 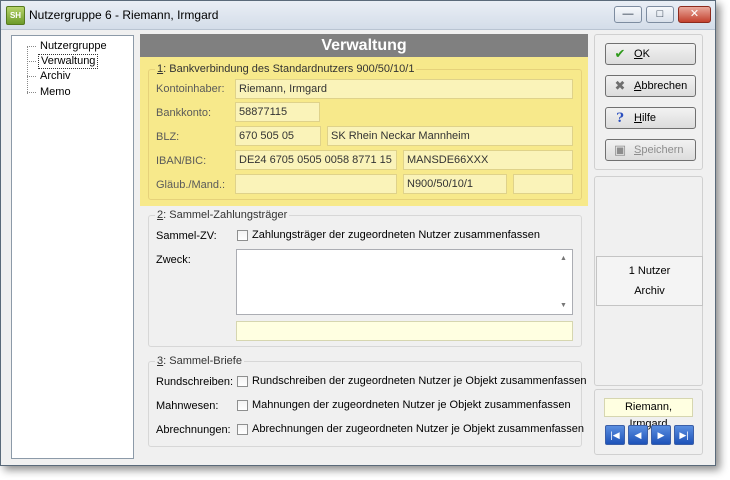 I want to click on save-button: ▣ Speichern, so click(x=650, y=150).